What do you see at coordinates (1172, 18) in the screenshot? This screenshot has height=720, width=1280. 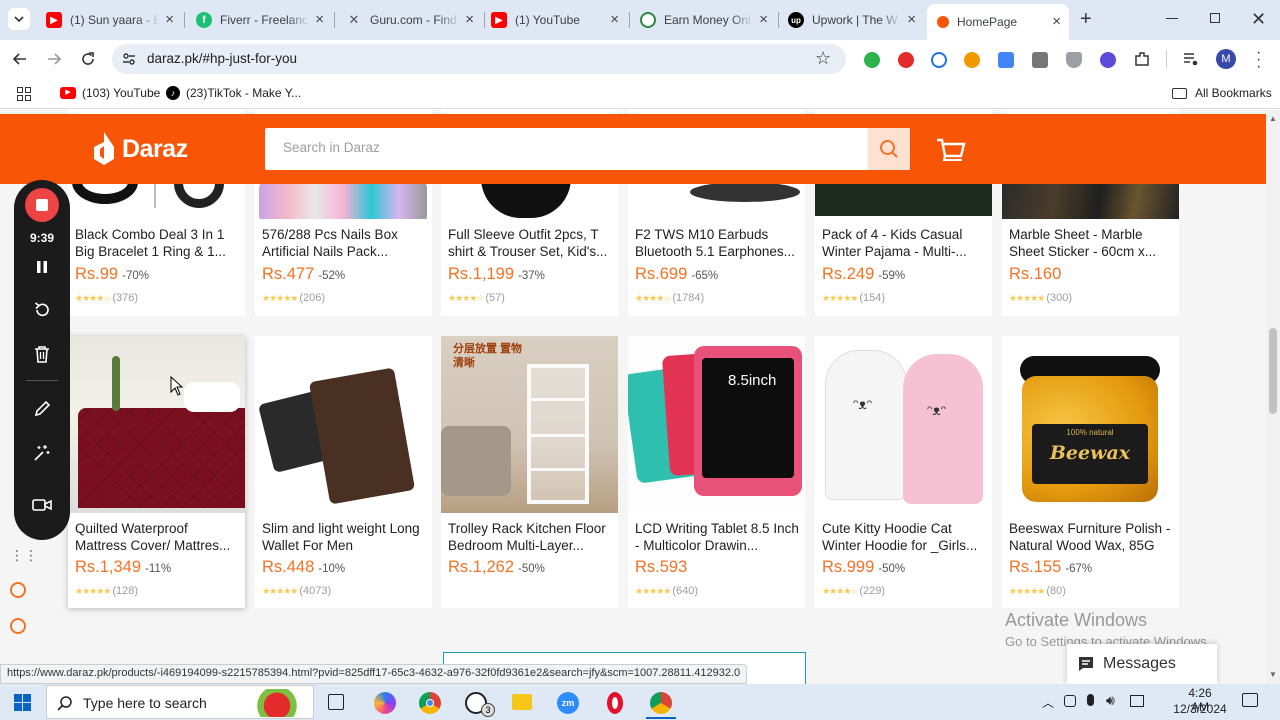 I see `minimize-button` at bounding box center [1172, 18].